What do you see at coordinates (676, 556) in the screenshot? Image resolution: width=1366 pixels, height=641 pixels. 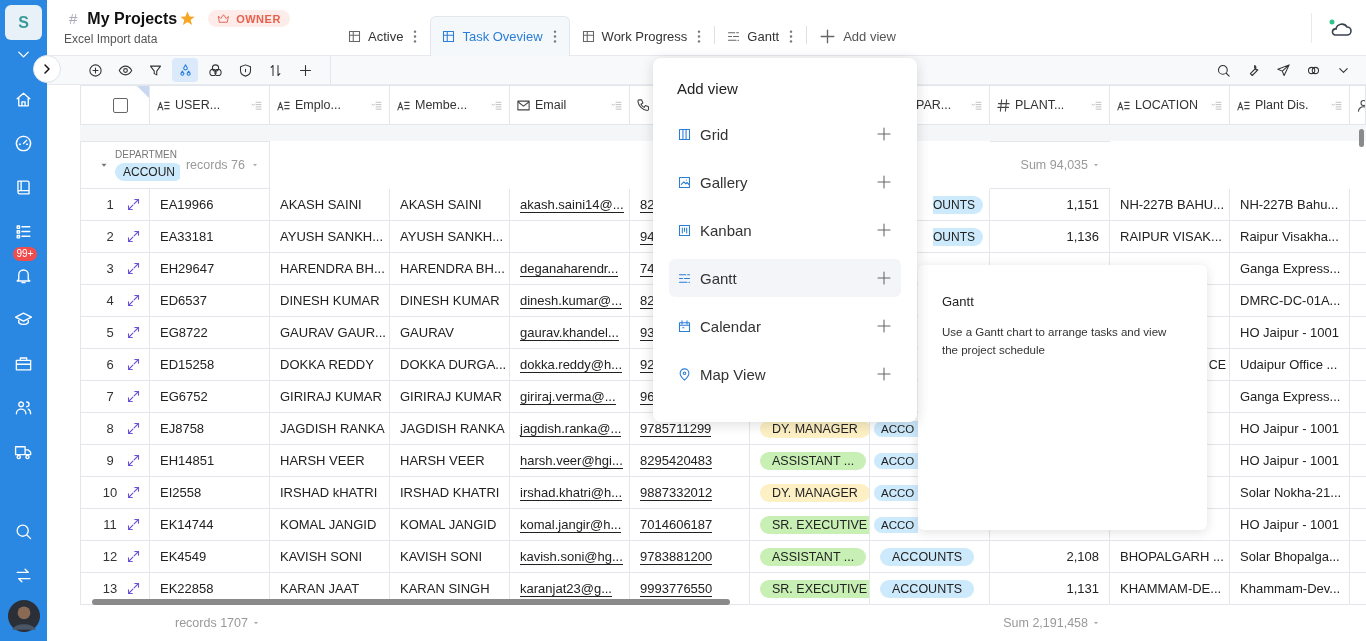 I see `phone-link: 9783881200` at bounding box center [676, 556].